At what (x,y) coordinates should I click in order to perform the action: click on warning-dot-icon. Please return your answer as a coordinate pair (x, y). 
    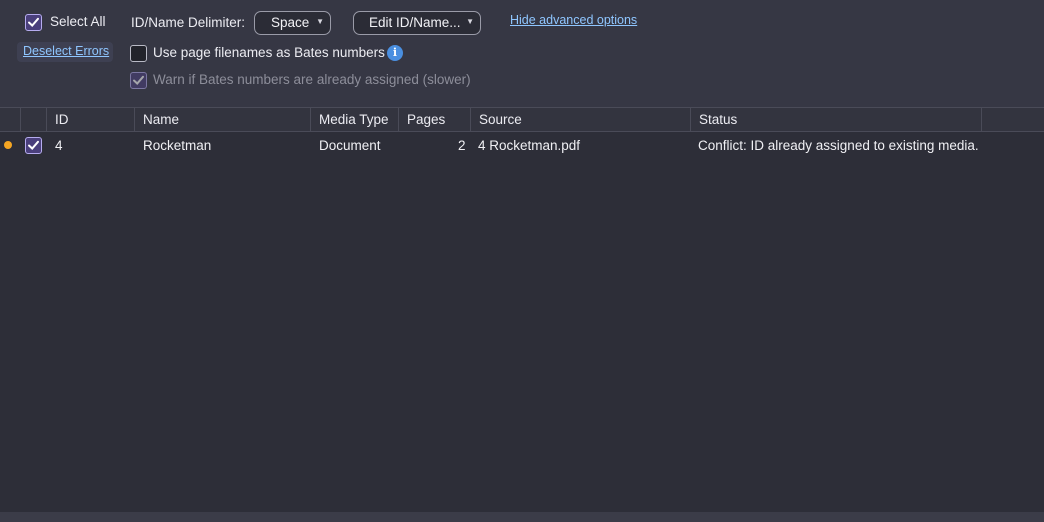
    Looking at the image, I should click on (8, 145).